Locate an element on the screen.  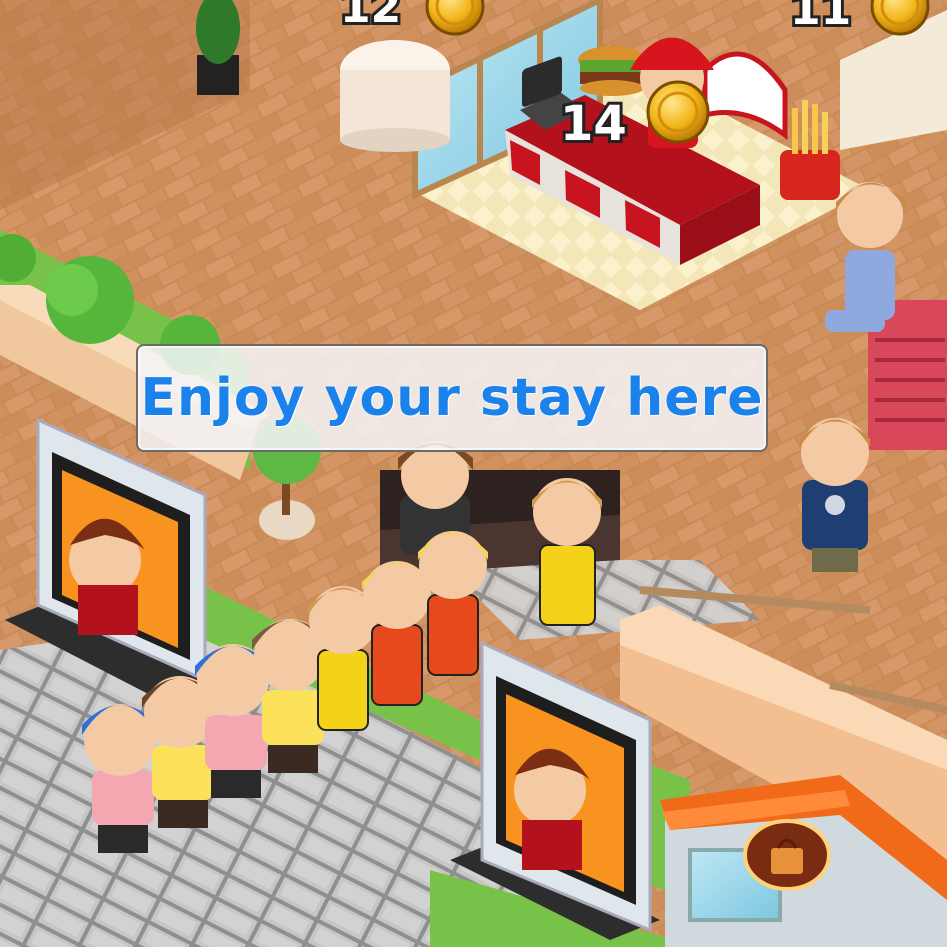
guest-walking is located at coordinates (835, 495).